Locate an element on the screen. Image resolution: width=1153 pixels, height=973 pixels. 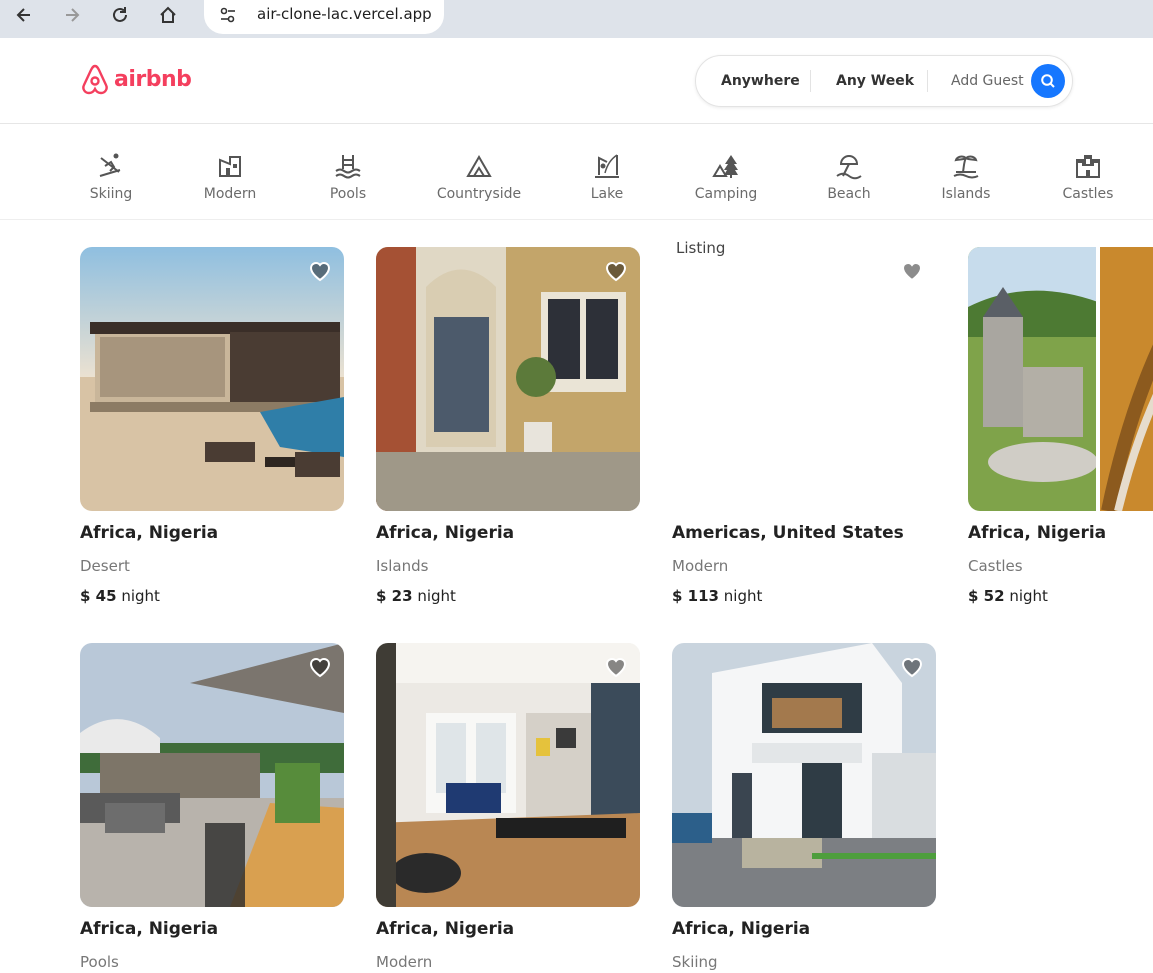
category-label: Castles is located at coordinates (1088, 194).